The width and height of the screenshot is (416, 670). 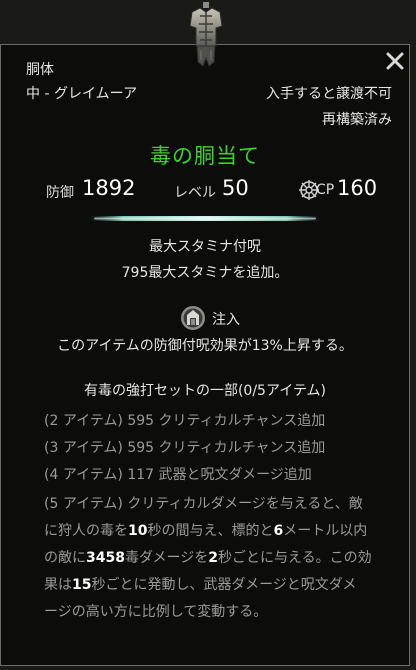 I want to click on set-bonus-5-text: (5 アイテム) クリティカルダメージを与えると、敵, so click(x=203, y=504).